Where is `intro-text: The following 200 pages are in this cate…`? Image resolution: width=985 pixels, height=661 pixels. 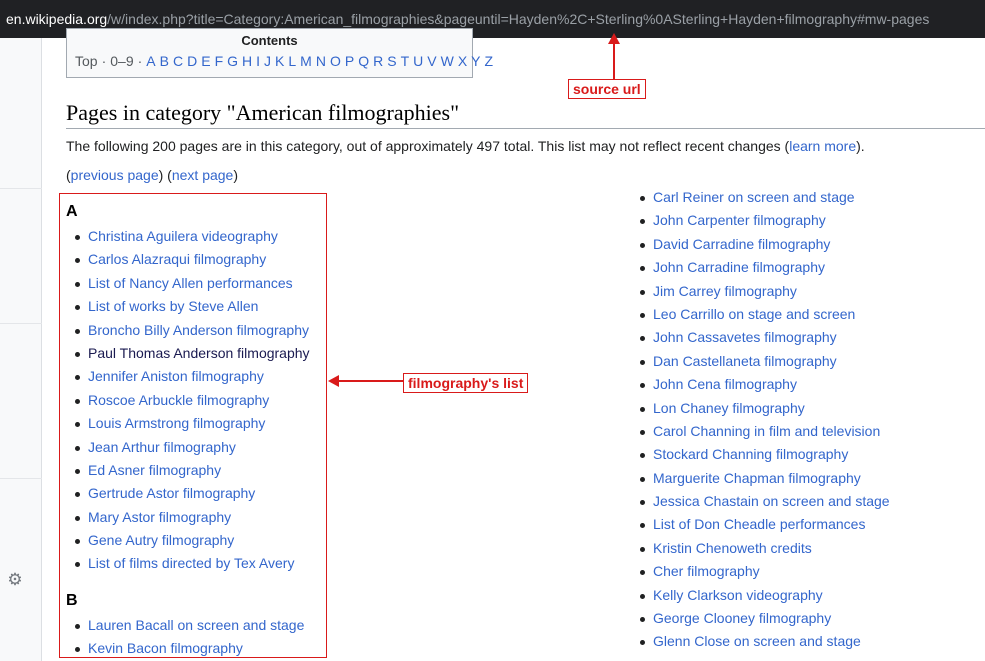
intro-text: The following 200 pages are in this cate… is located at coordinates (465, 146).